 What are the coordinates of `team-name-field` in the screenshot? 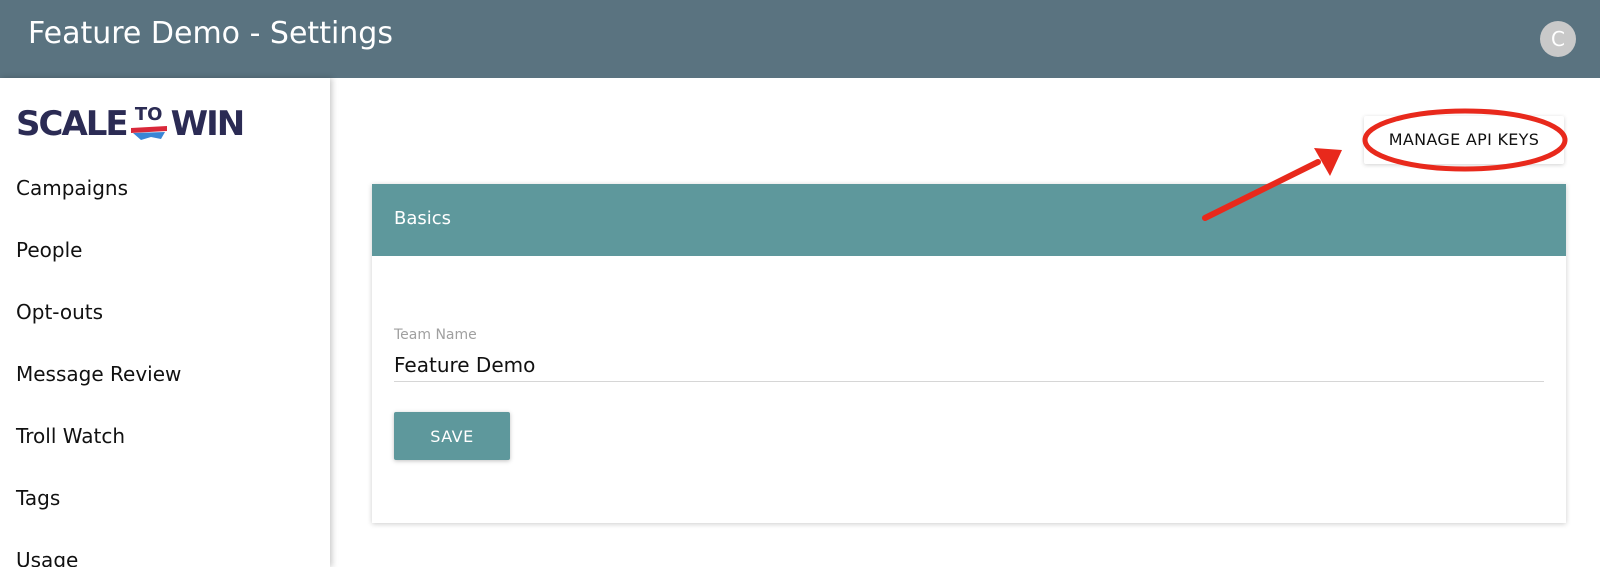 It's located at (969, 365).